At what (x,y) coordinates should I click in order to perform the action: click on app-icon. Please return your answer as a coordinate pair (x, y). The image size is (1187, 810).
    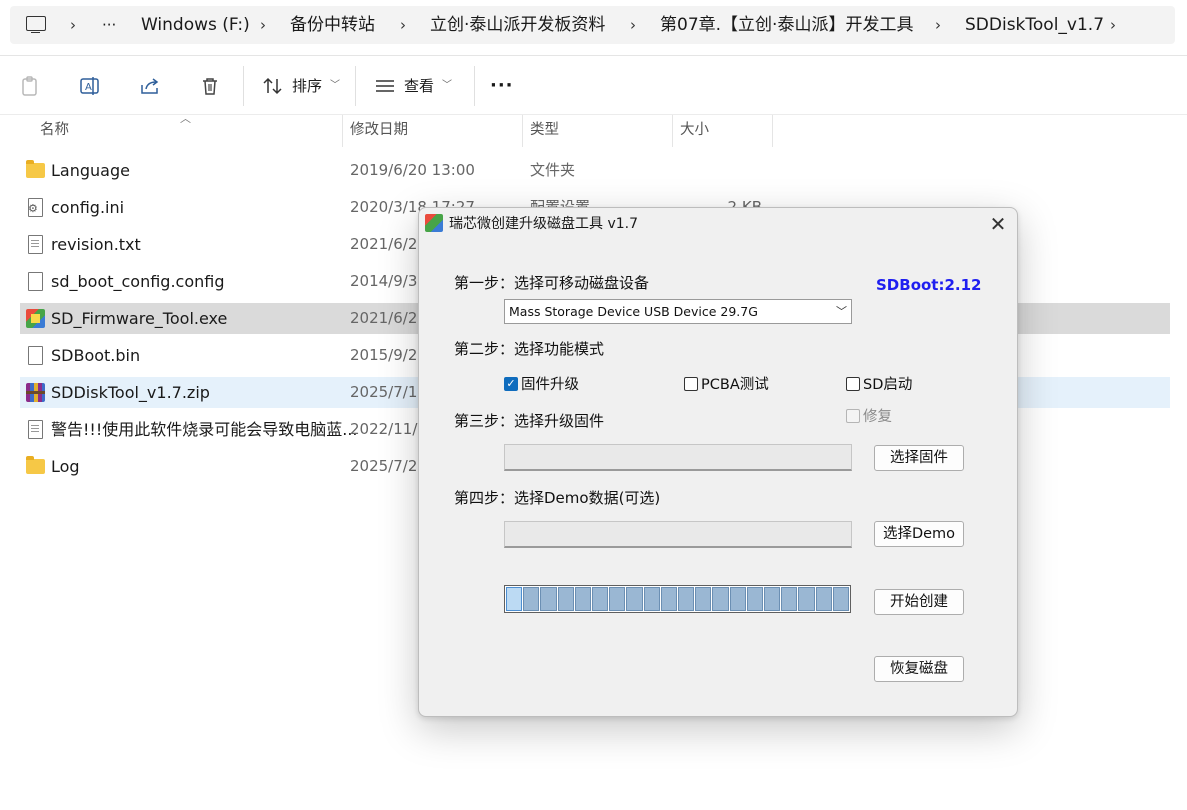
    Looking at the image, I should click on (434, 223).